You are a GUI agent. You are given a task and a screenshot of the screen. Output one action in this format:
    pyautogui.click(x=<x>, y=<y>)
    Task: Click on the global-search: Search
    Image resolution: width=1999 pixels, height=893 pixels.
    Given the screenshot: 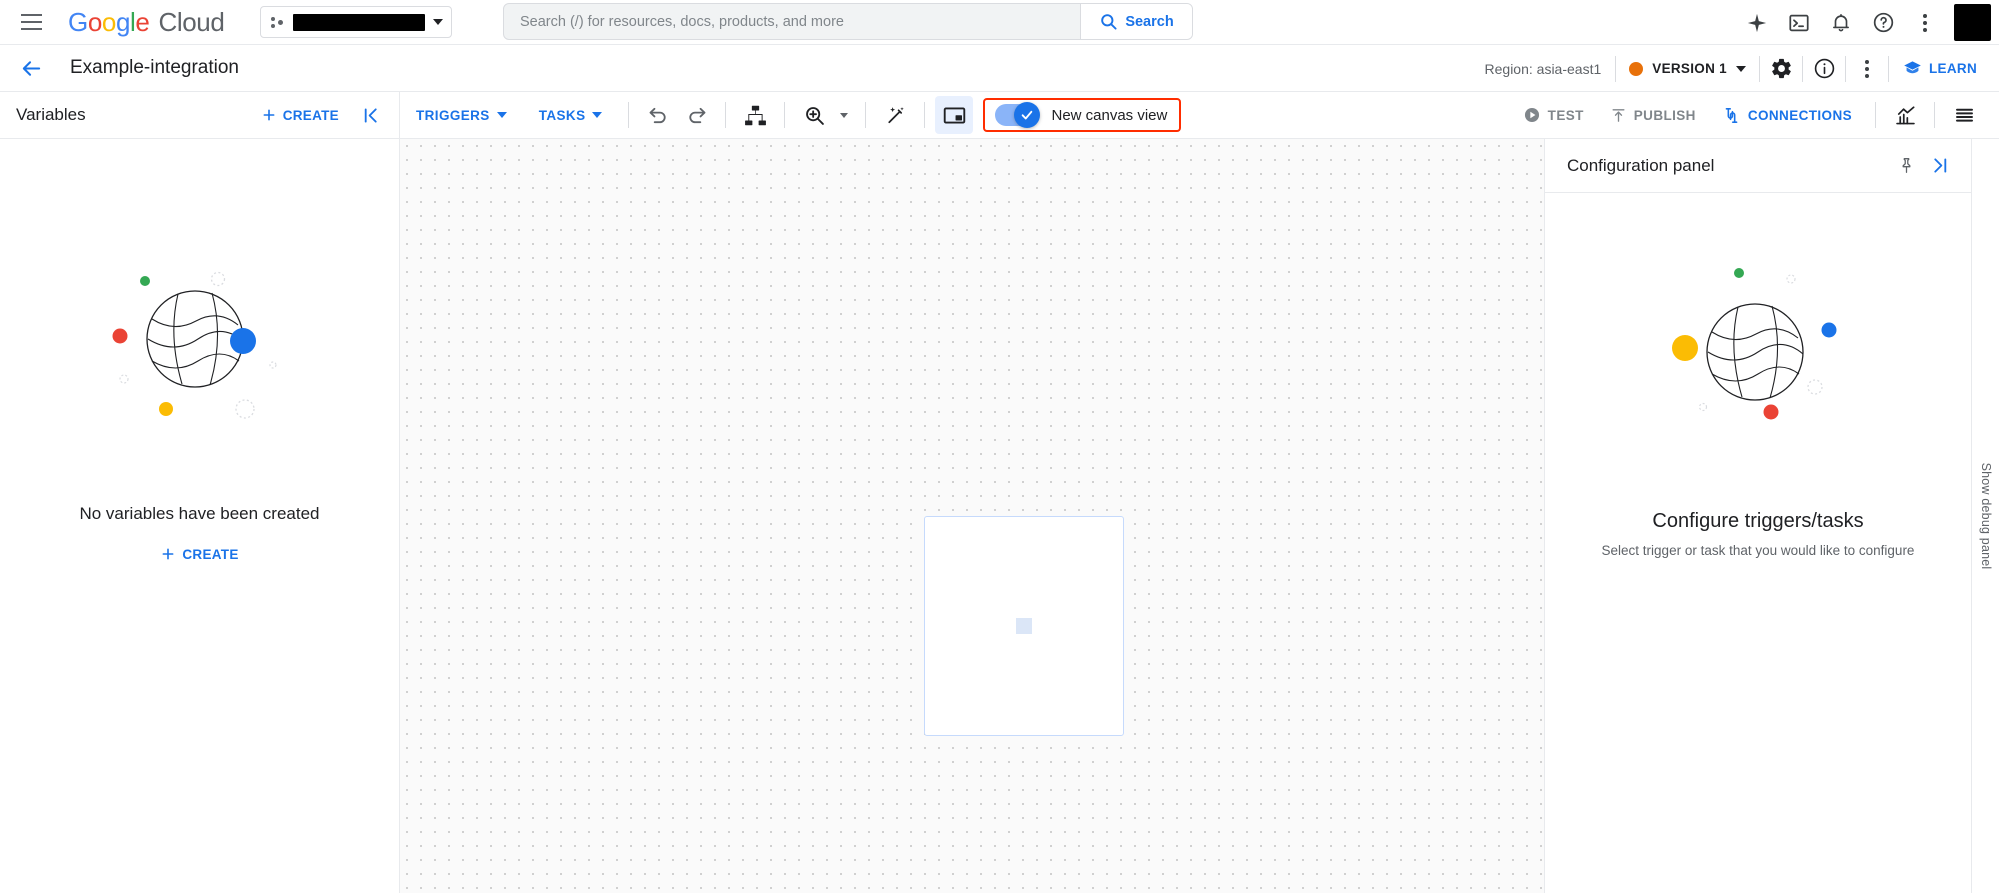 What is the action you would take?
    pyautogui.click(x=848, y=21)
    